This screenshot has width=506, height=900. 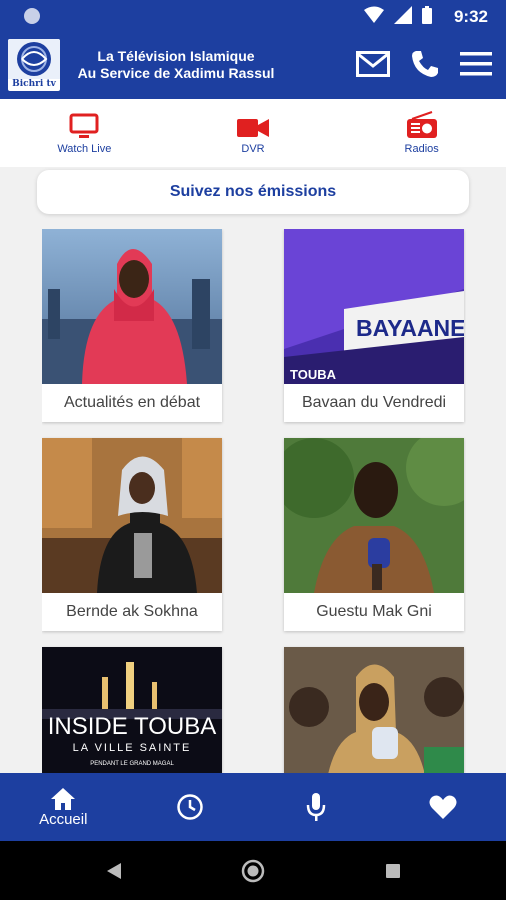 I want to click on tab-radios-label: Radios, so click(x=421, y=149).